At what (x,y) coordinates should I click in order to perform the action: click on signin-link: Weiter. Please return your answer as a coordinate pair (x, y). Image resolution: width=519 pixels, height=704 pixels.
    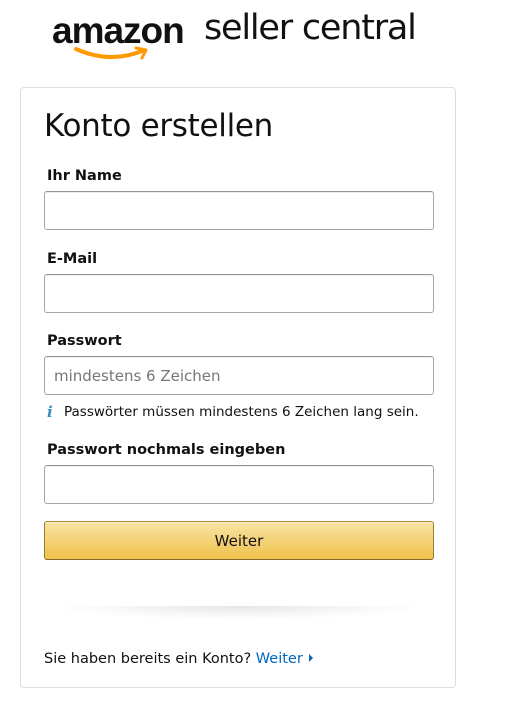
    Looking at the image, I should click on (284, 659).